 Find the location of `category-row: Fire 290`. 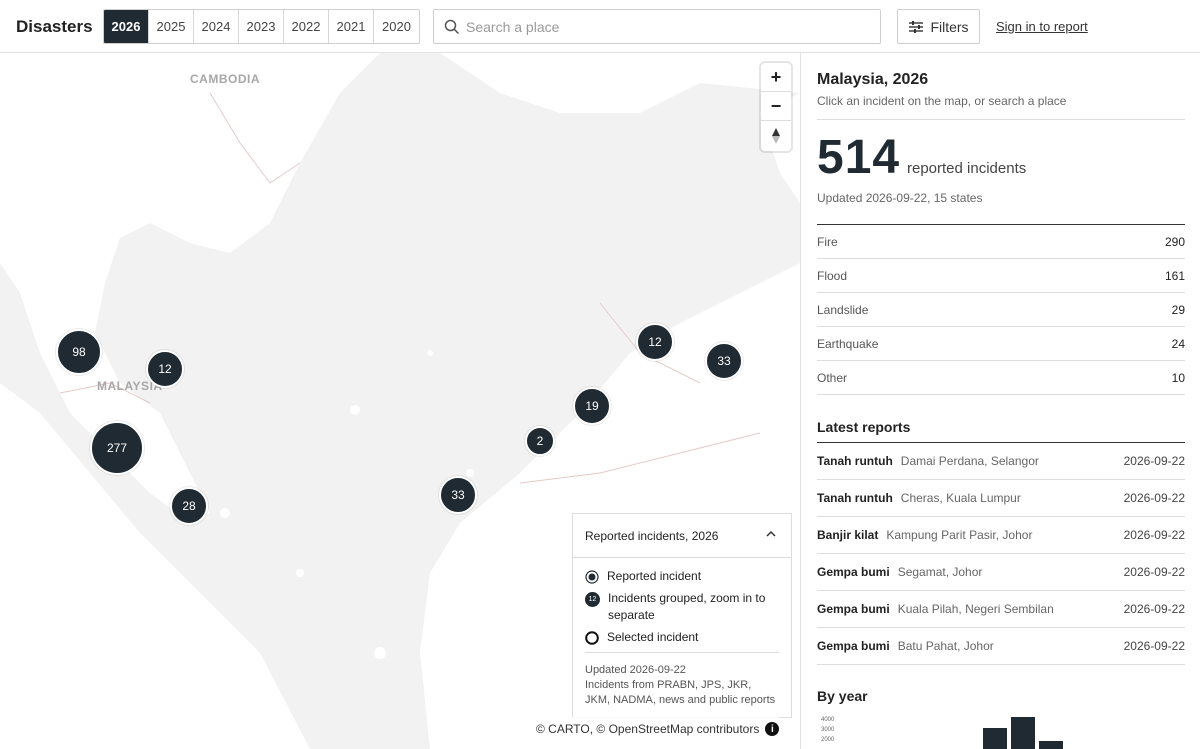

category-row: Fire 290 is located at coordinates (1001, 242).